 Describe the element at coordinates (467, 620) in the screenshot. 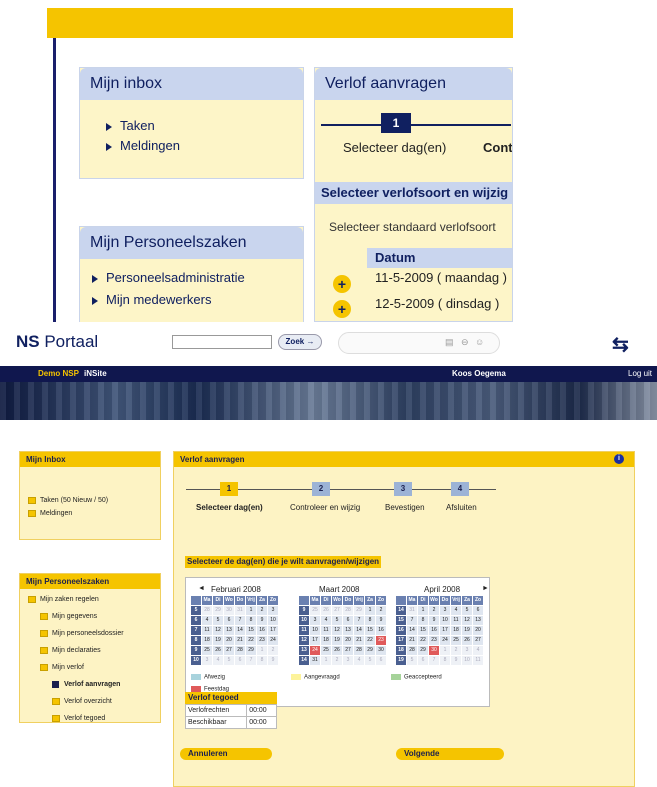

I see `calendar-day: 12` at that location.